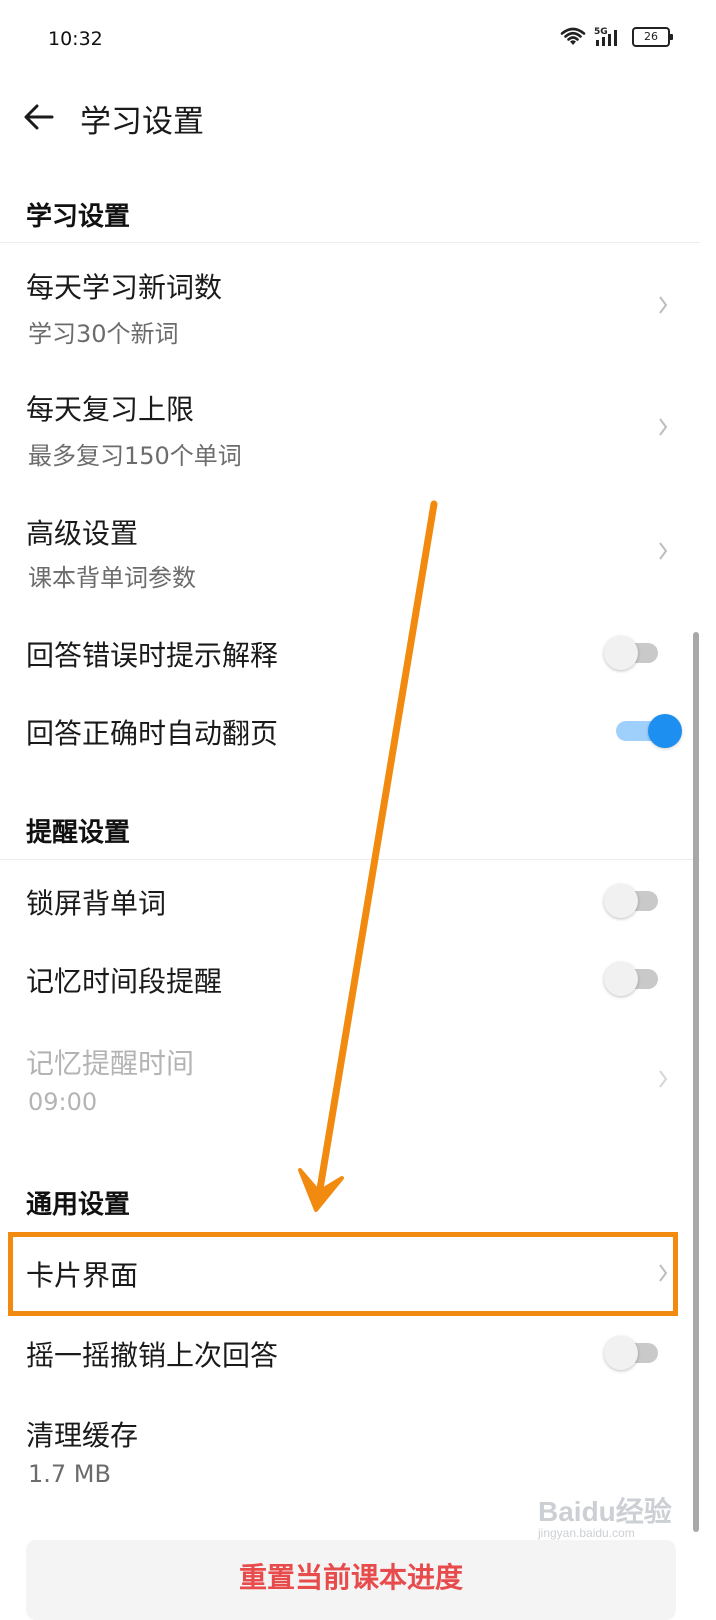 This screenshot has width=716, height=1620. I want to click on setting-subtitle: 09:00, so click(63, 1102).